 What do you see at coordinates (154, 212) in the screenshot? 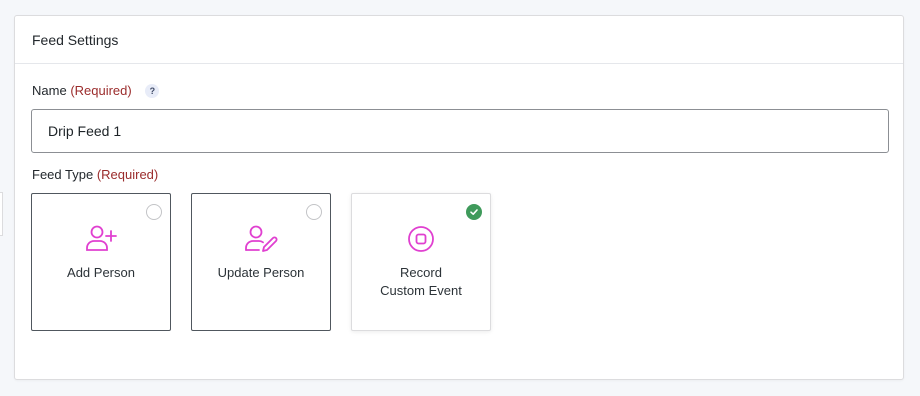
I see `radio-add-person` at bounding box center [154, 212].